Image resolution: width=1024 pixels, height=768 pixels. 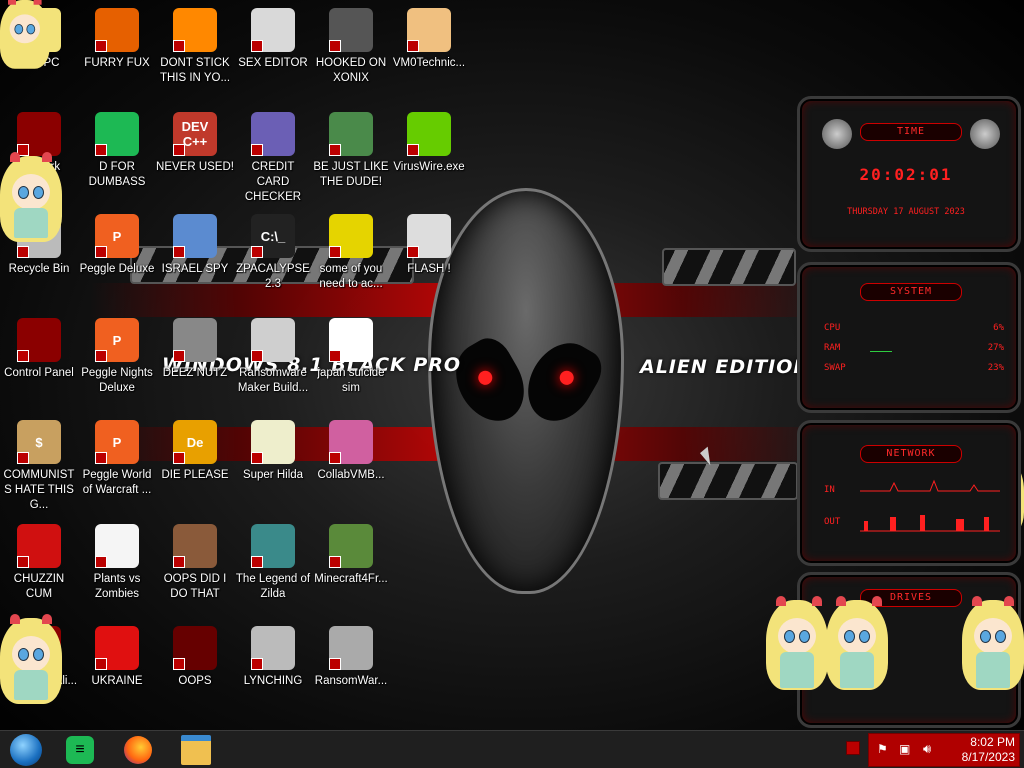 What do you see at coordinates (273, 448) in the screenshot?
I see `desktop-icon: Super Hilda` at bounding box center [273, 448].